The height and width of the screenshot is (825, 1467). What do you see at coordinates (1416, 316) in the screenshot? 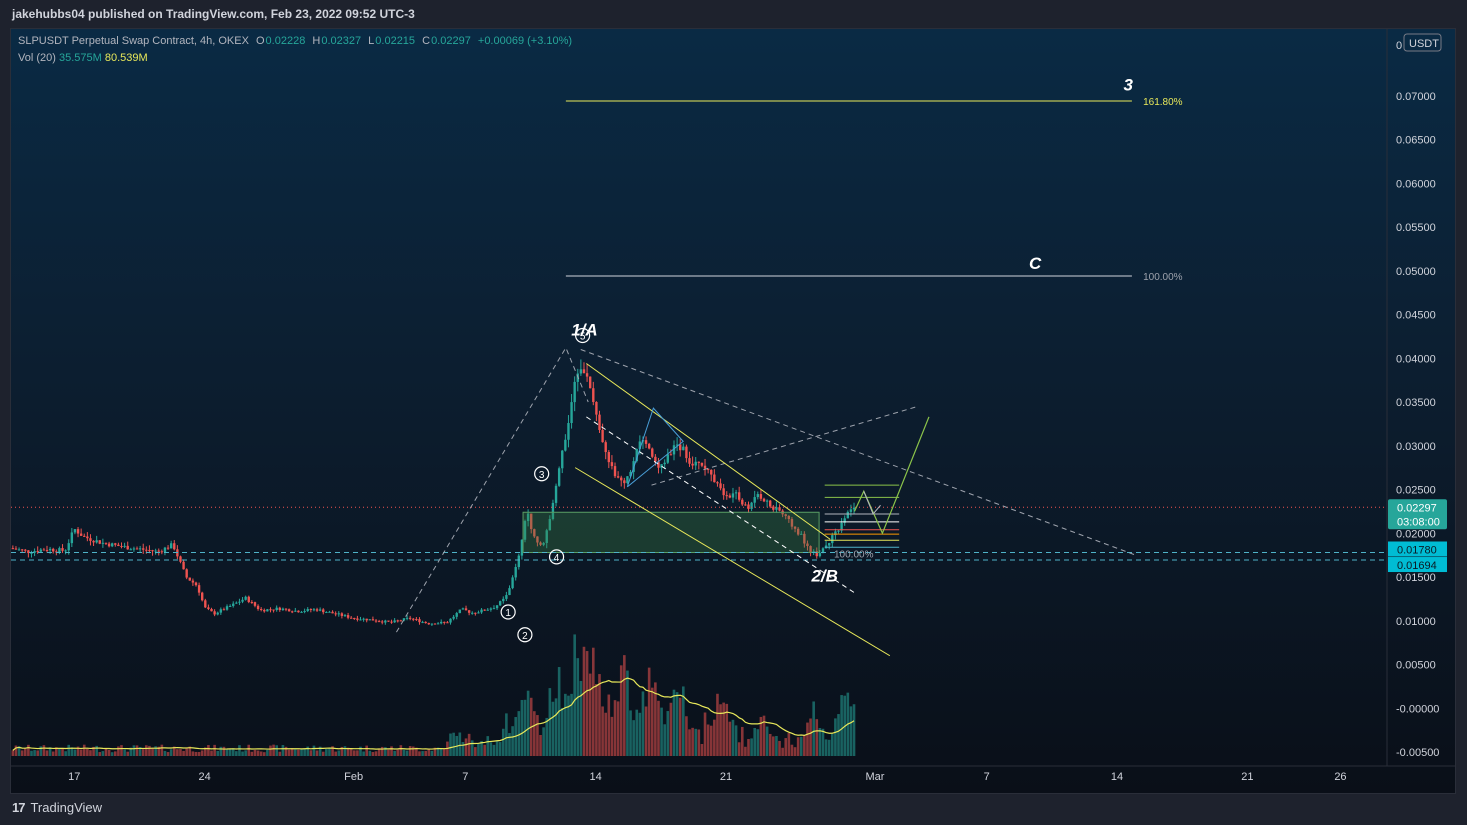
I see `y-tick-label: 0.04500` at bounding box center [1416, 316].